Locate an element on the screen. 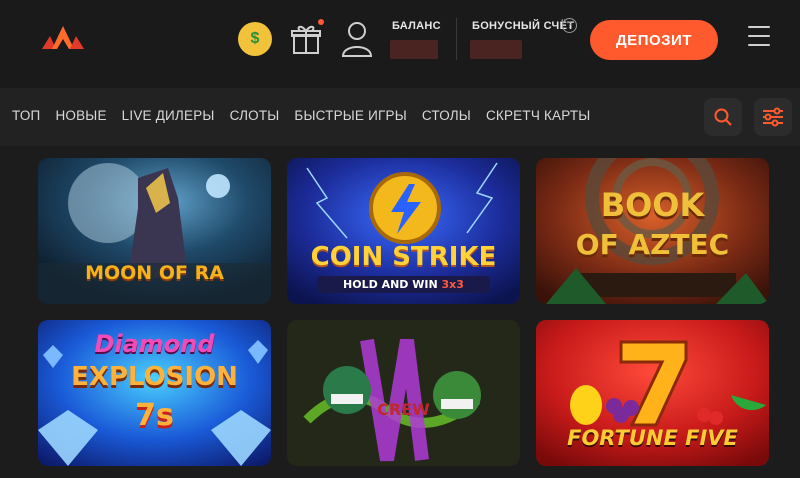 This screenshot has width=800, height=478. game-tile-book-of-aztec: BOOK OF AZTEC is located at coordinates (652, 231).